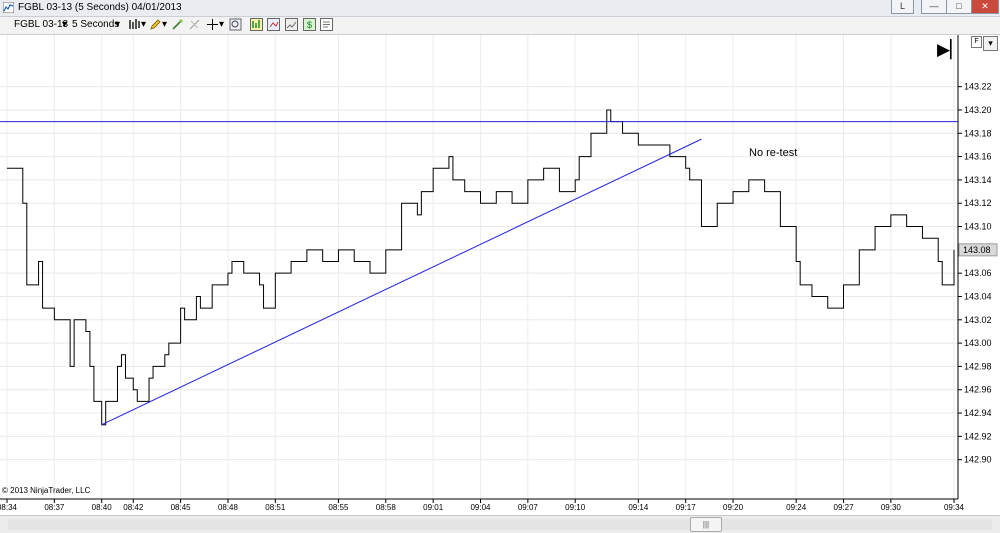 This screenshot has width=1000, height=533. What do you see at coordinates (985, 7) in the screenshot?
I see `close-button: ✕` at bounding box center [985, 7].